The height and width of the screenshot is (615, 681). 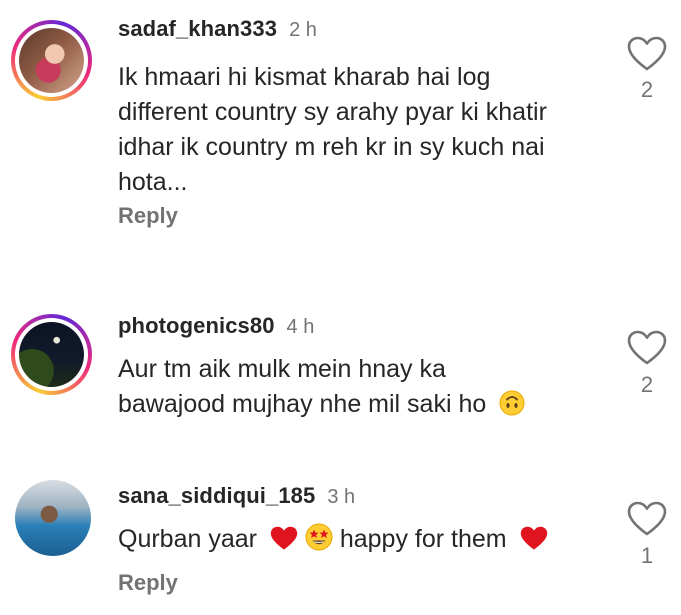 I want to click on comment-line: Ik hmaari hi kismat kharab hai log, so click(x=304, y=77).